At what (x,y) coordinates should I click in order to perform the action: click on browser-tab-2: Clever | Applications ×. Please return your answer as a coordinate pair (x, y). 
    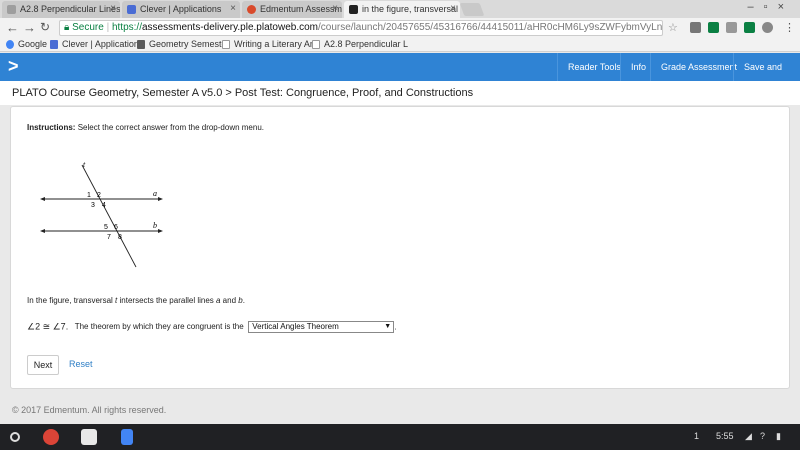
    Looking at the image, I should click on (181, 9).